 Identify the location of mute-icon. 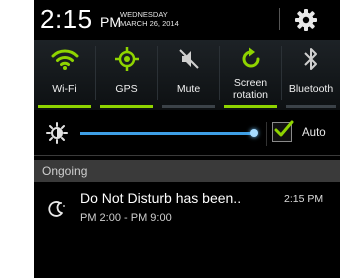
(188, 59).